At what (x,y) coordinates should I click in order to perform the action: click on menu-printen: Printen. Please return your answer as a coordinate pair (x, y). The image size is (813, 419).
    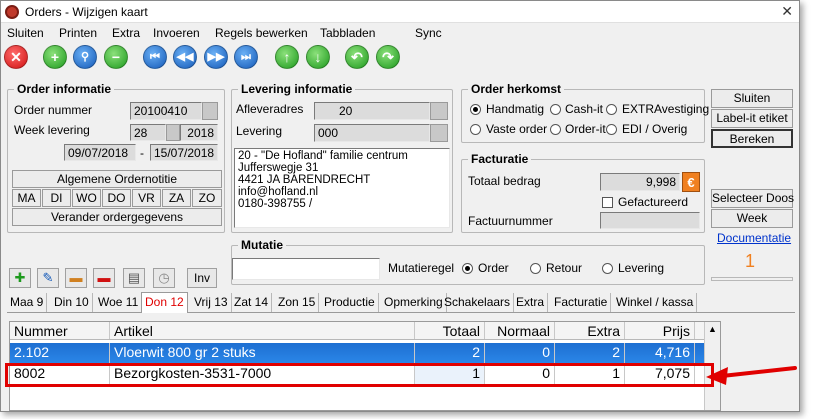
    Looking at the image, I should click on (78, 33).